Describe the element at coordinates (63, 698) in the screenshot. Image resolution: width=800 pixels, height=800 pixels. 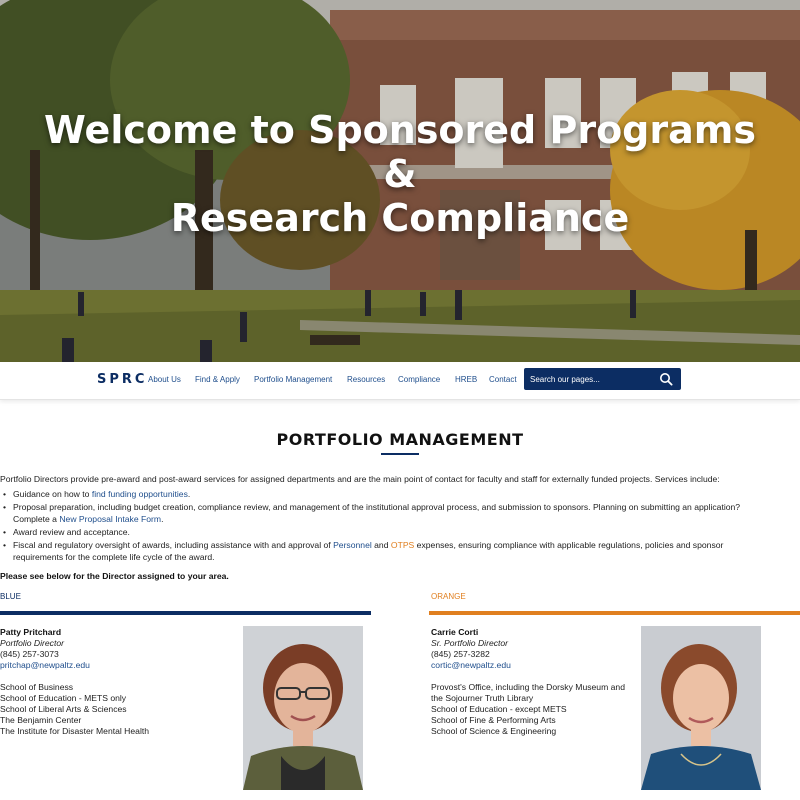
I see `assigned-area-item: School of Education - METS only` at that location.